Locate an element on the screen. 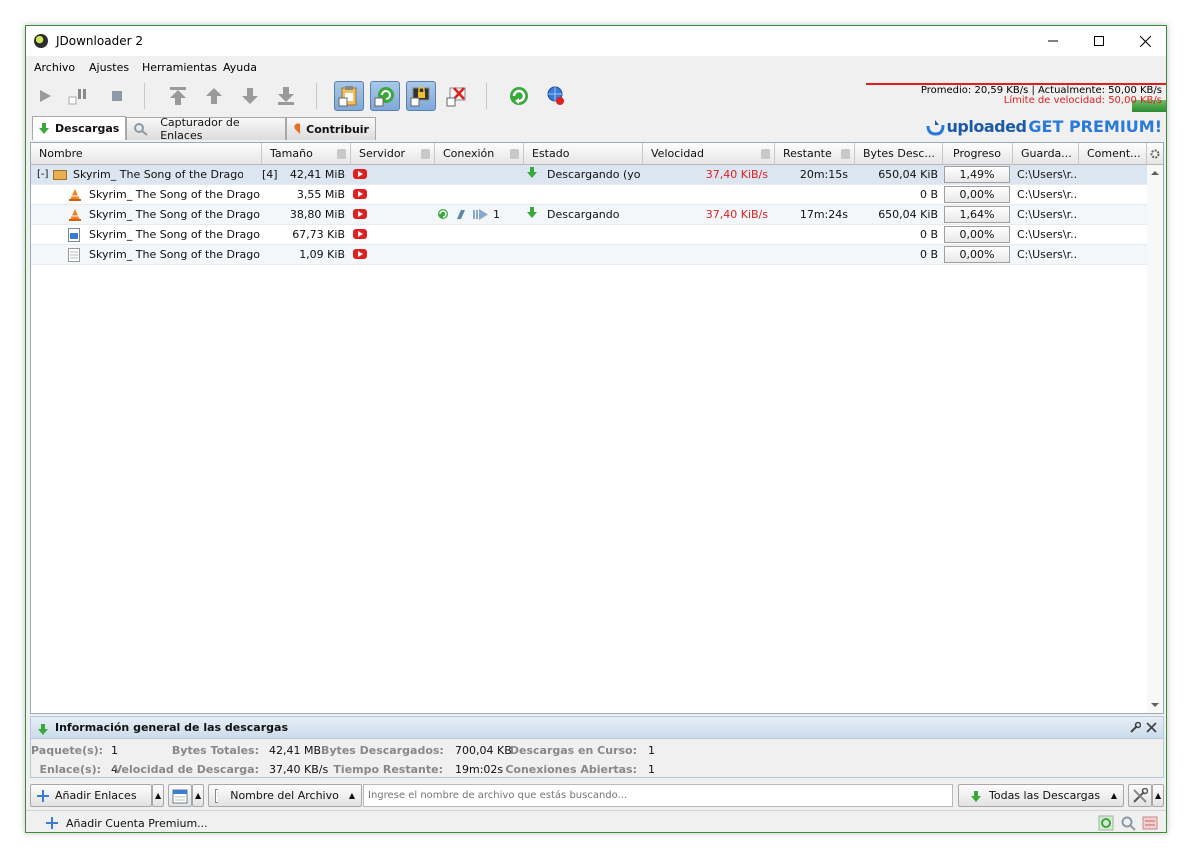 This screenshot has width=1192, height=858. filter-select: Todas las Descargas ▲ is located at coordinates (1041, 795).